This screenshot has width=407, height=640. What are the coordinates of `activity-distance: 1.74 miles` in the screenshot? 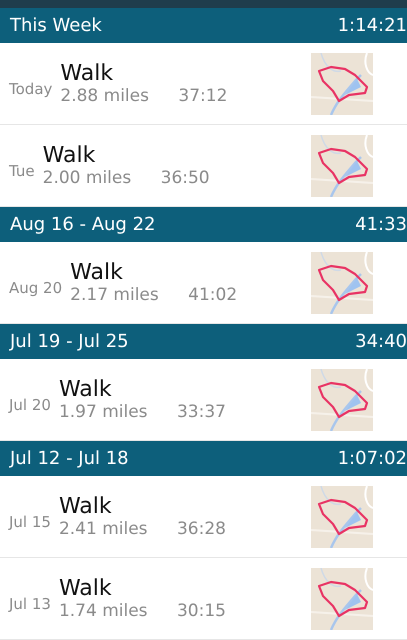 It's located at (103, 611).